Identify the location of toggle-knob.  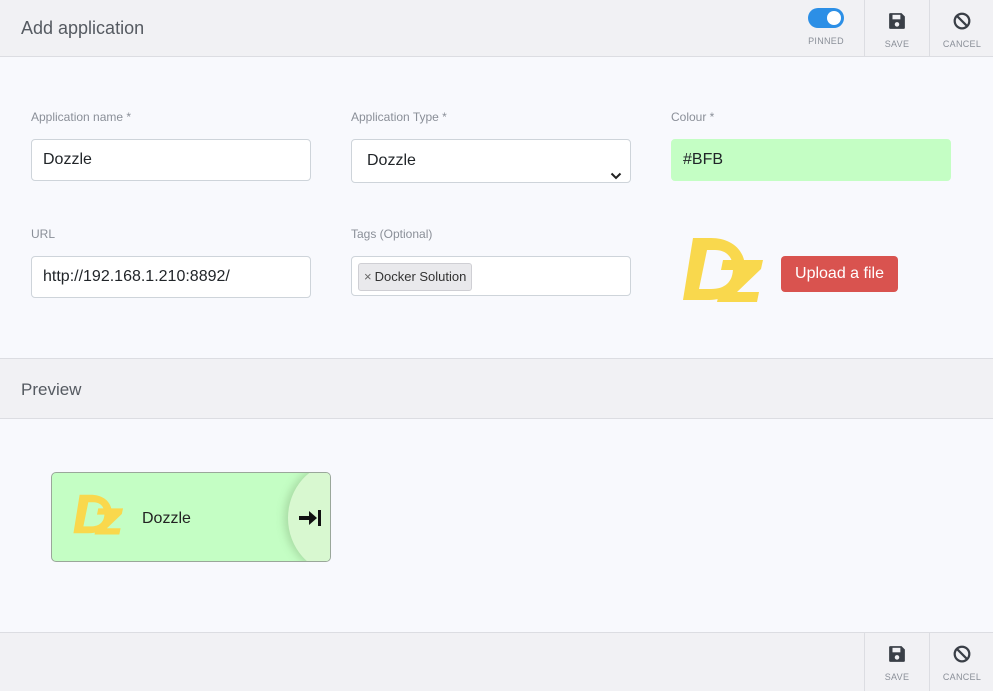
(834, 18).